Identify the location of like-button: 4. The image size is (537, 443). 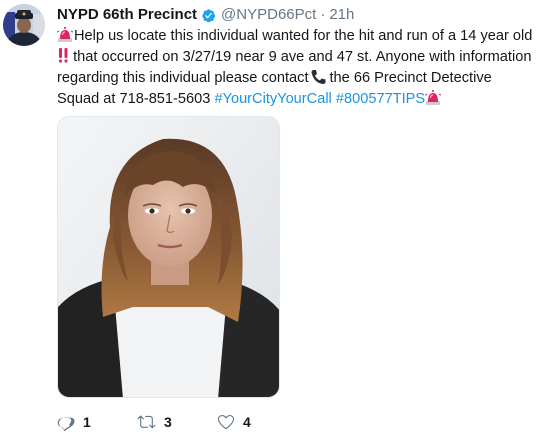
(247, 422).